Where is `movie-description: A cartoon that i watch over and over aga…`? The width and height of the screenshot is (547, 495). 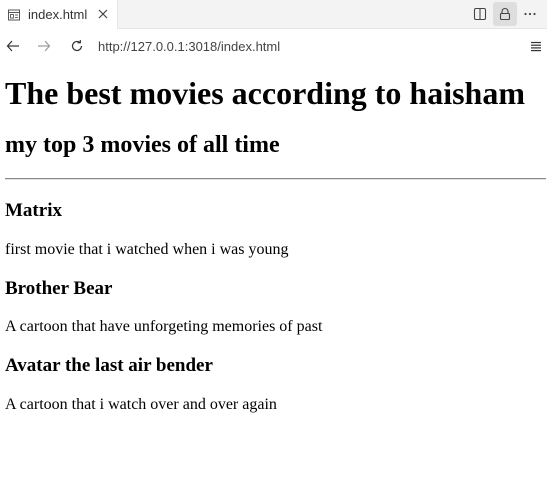
movie-description: A cartoon that i watch over and over aga… is located at coordinates (141, 404).